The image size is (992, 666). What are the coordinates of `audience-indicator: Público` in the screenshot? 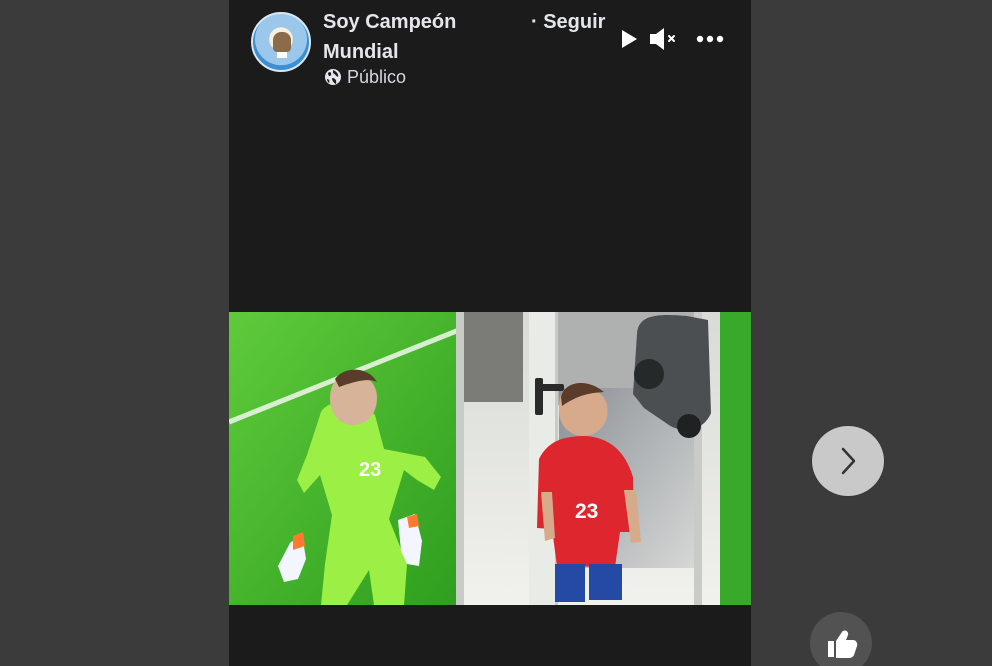 It's located at (365, 77).